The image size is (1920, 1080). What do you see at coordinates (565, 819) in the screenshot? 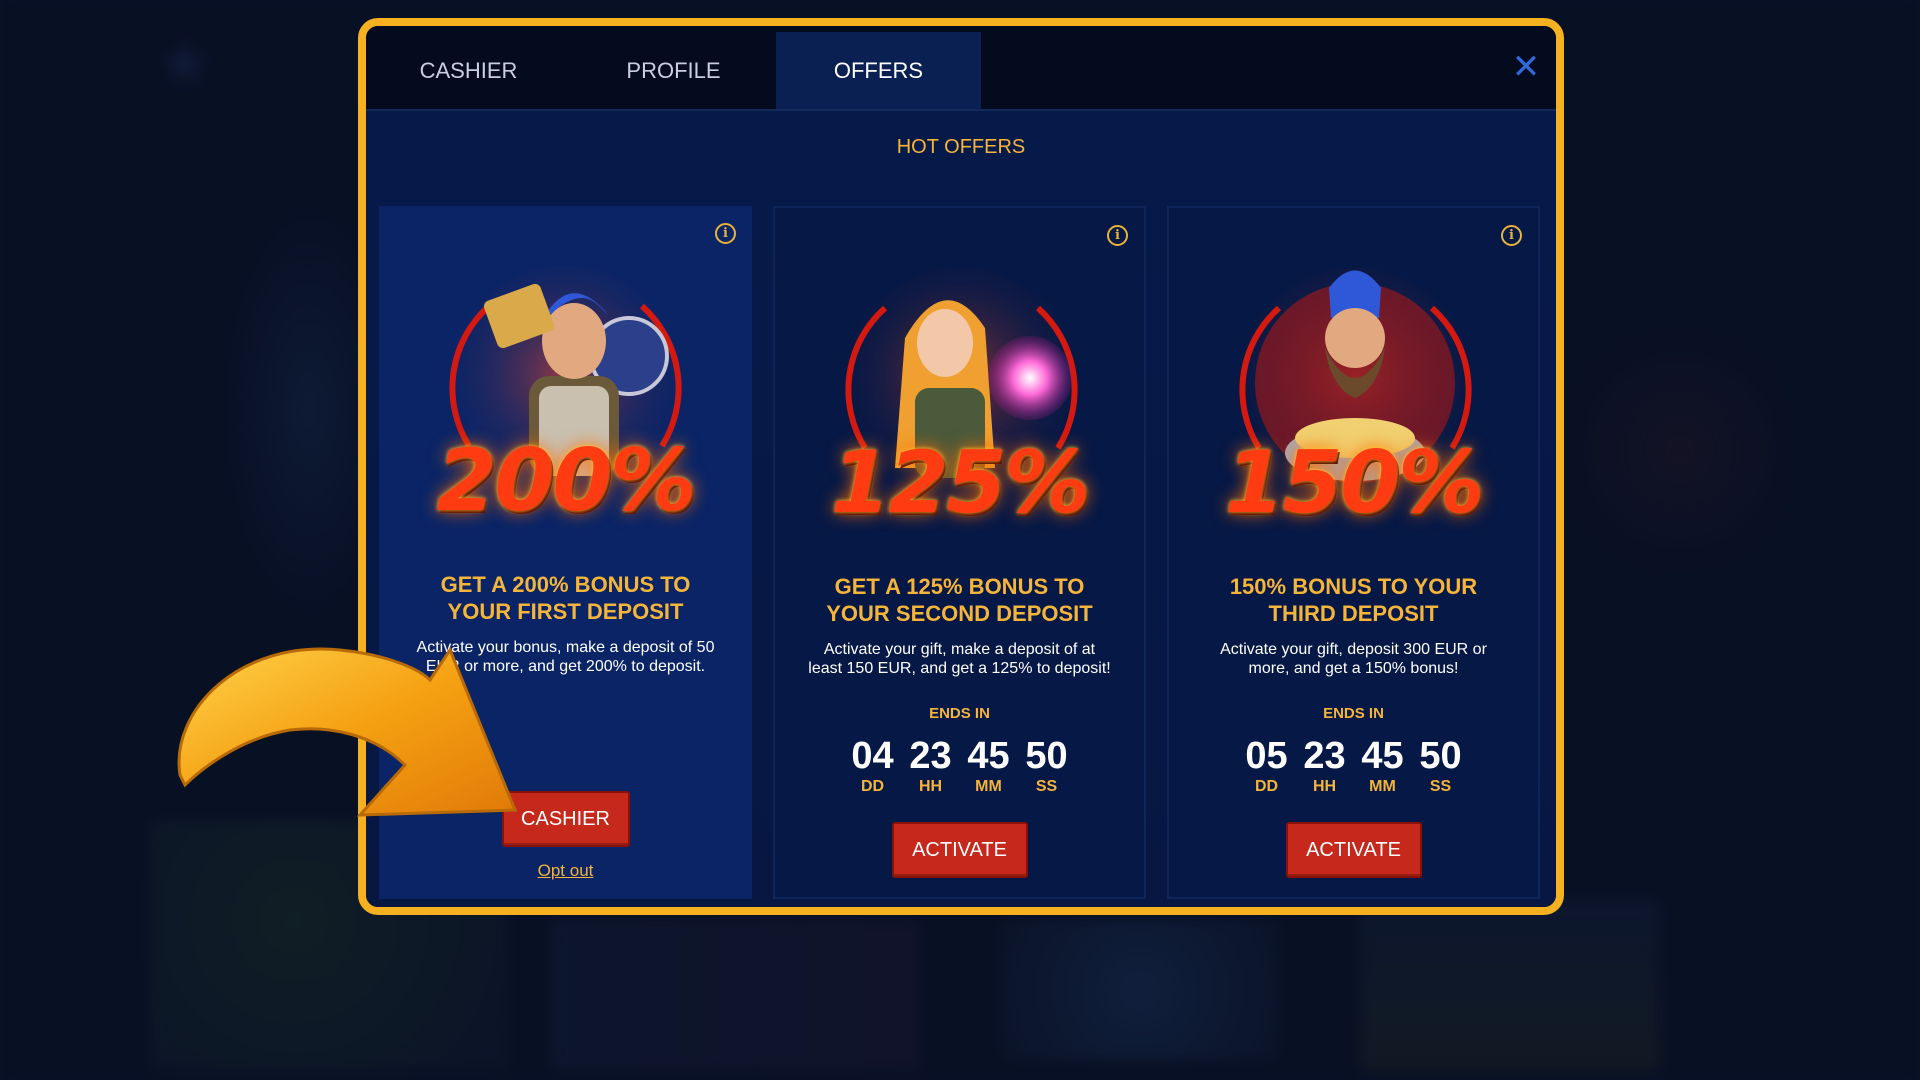
I see `cashier-button: CASHIER` at bounding box center [565, 819].